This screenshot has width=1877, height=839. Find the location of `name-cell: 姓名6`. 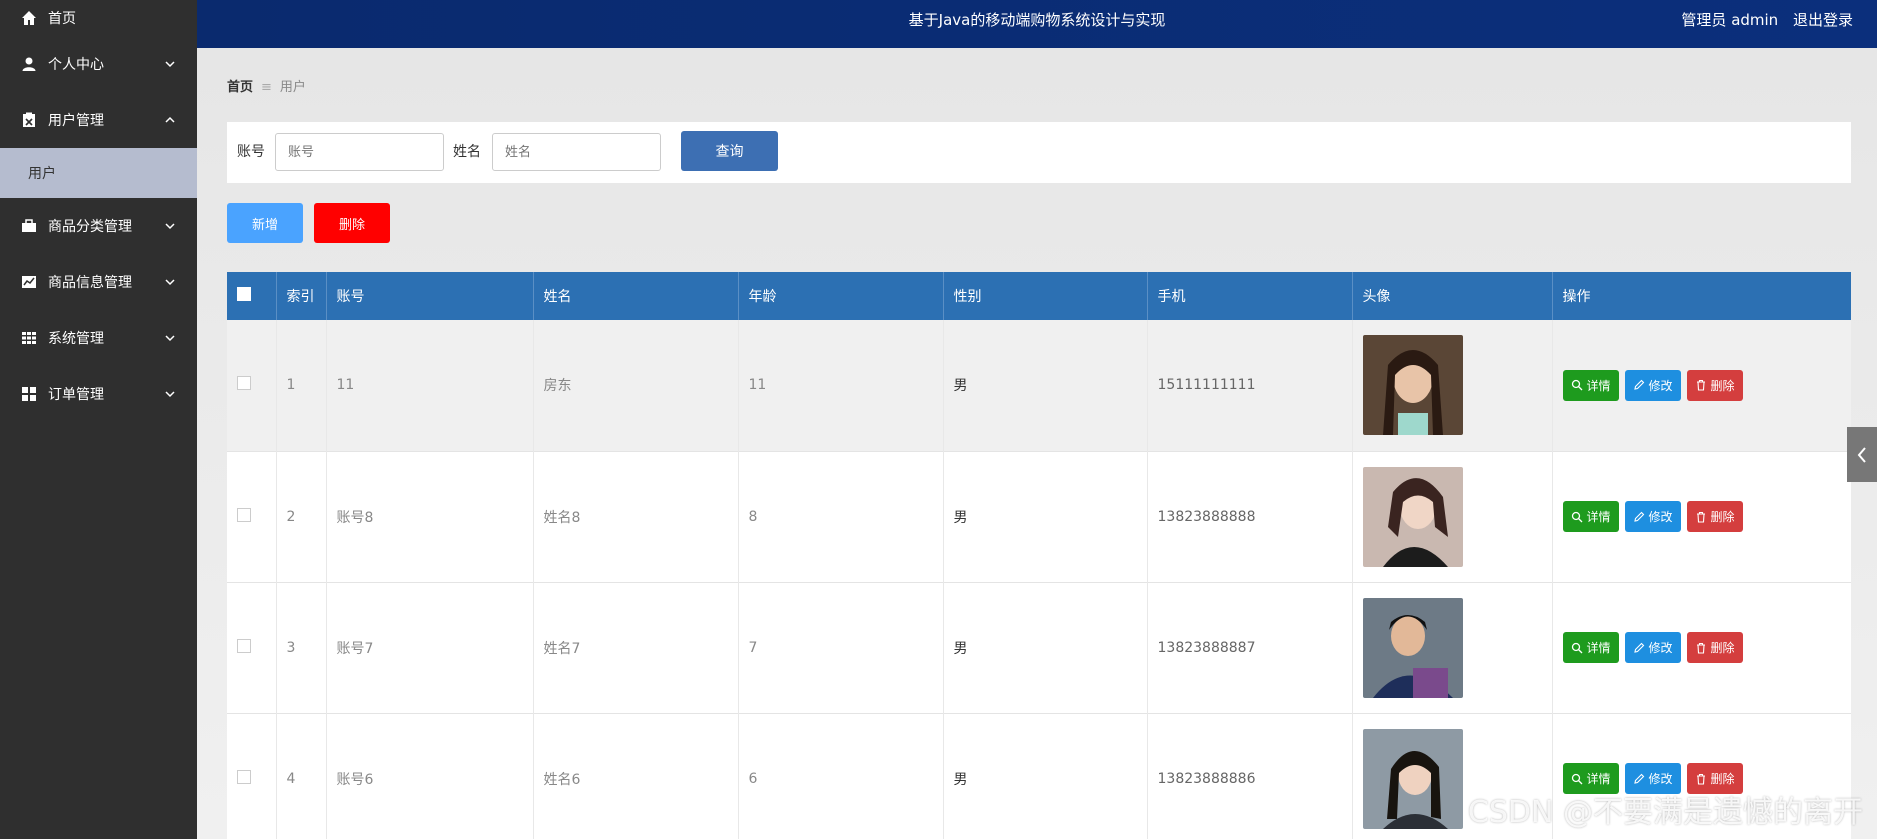

name-cell: 姓名6 is located at coordinates (636, 776).